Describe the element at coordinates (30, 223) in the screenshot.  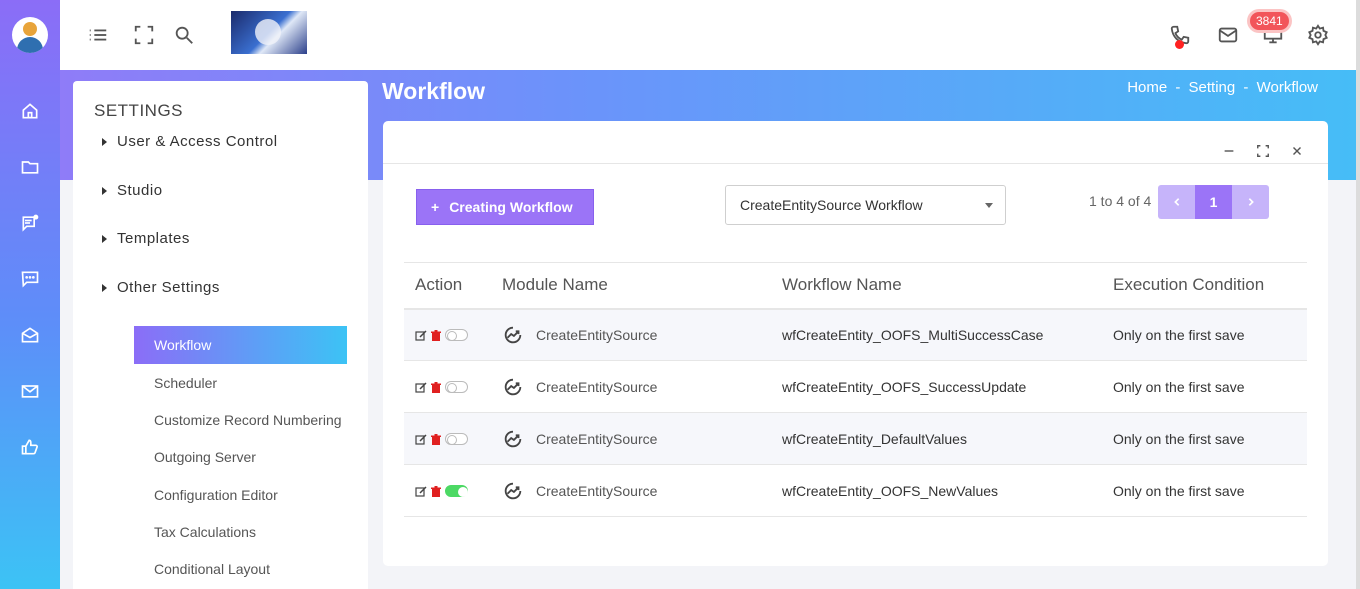
I see `notes-icon` at that location.